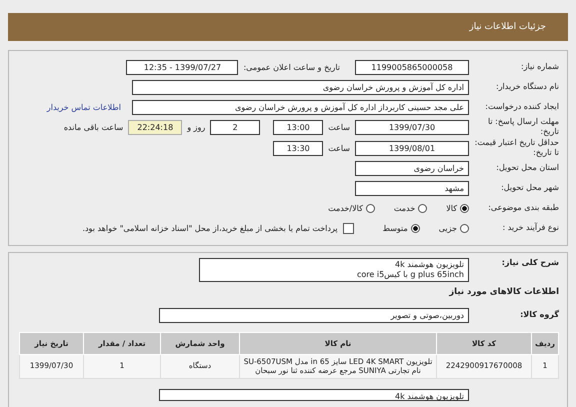  I want to click on days-label: روز و, so click(196, 127).